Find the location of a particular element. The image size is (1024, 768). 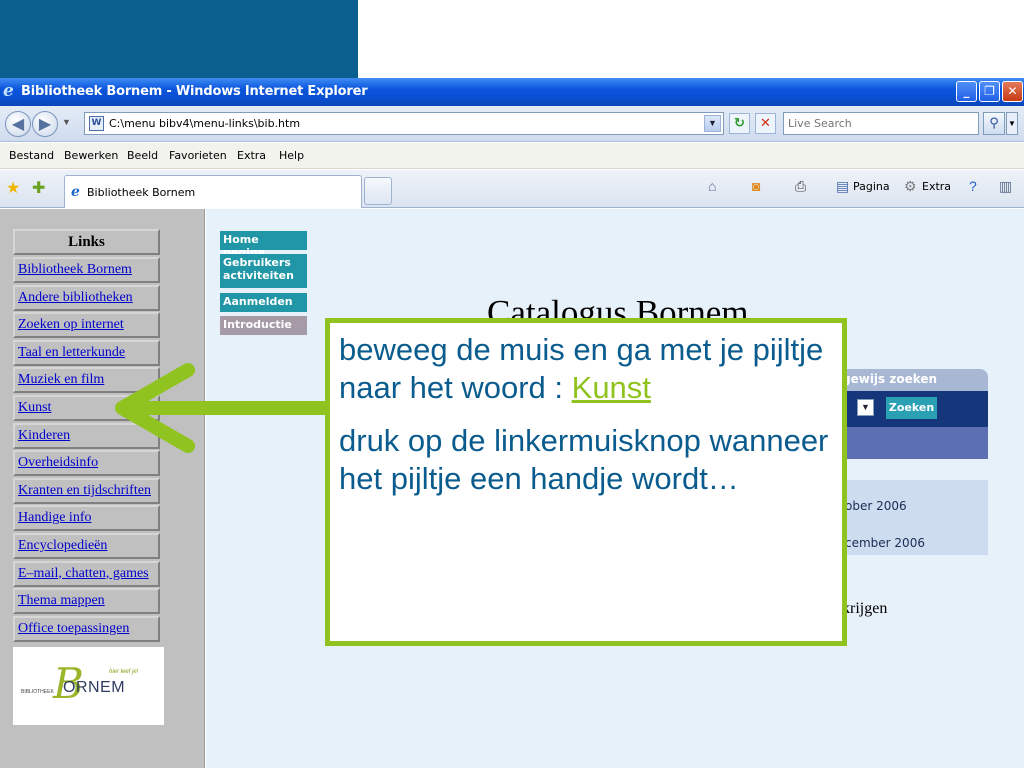

help-icon: ? is located at coordinates (973, 186).